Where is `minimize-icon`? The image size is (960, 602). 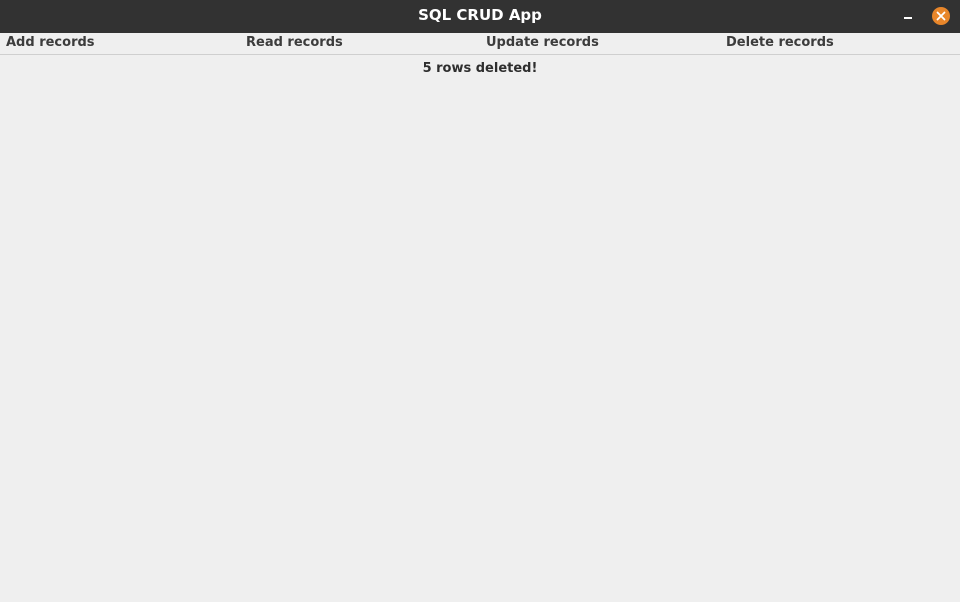 minimize-icon is located at coordinates (908, 18).